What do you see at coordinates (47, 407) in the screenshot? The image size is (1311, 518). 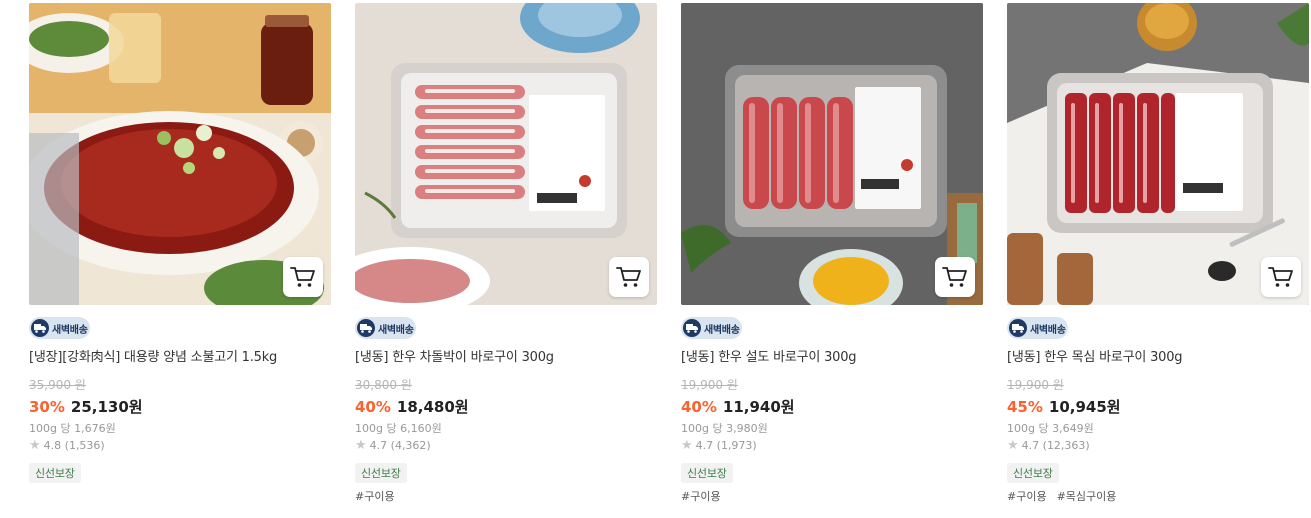 I see `discount-rate: 30%` at bounding box center [47, 407].